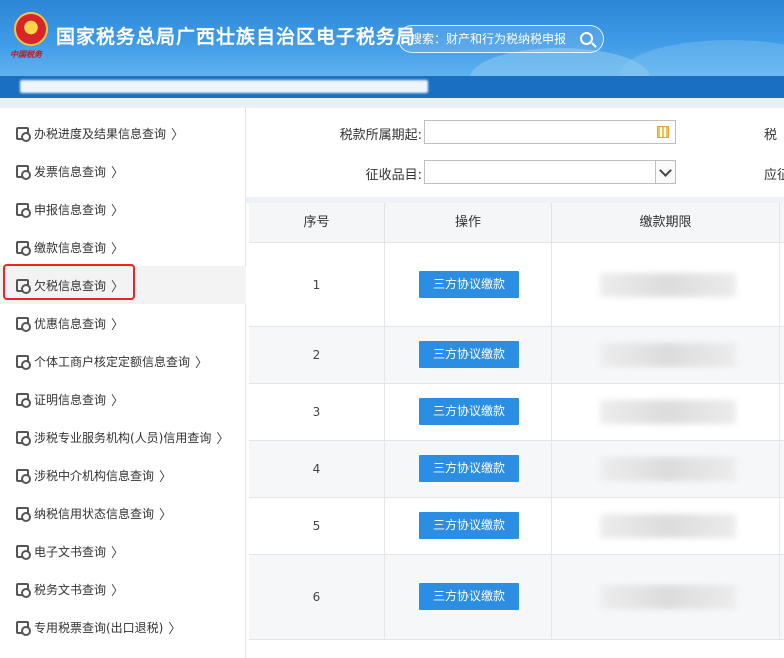 The image size is (784, 658). Describe the element at coordinates (666, 223) in the screenshot. I see `column-header-deadline: 缴款期限` at that location.